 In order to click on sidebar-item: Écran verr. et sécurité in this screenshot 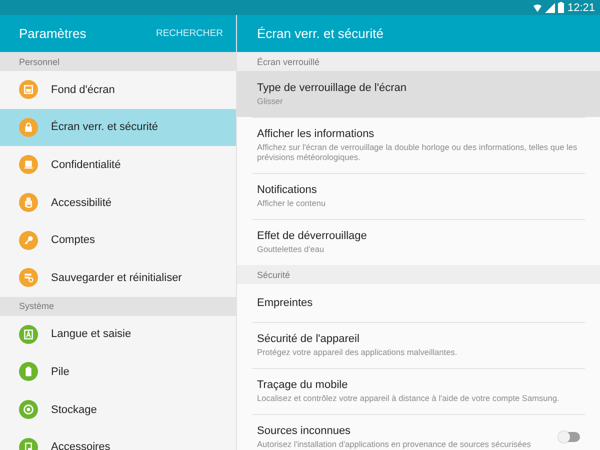, I will do `click(118, 127)`.